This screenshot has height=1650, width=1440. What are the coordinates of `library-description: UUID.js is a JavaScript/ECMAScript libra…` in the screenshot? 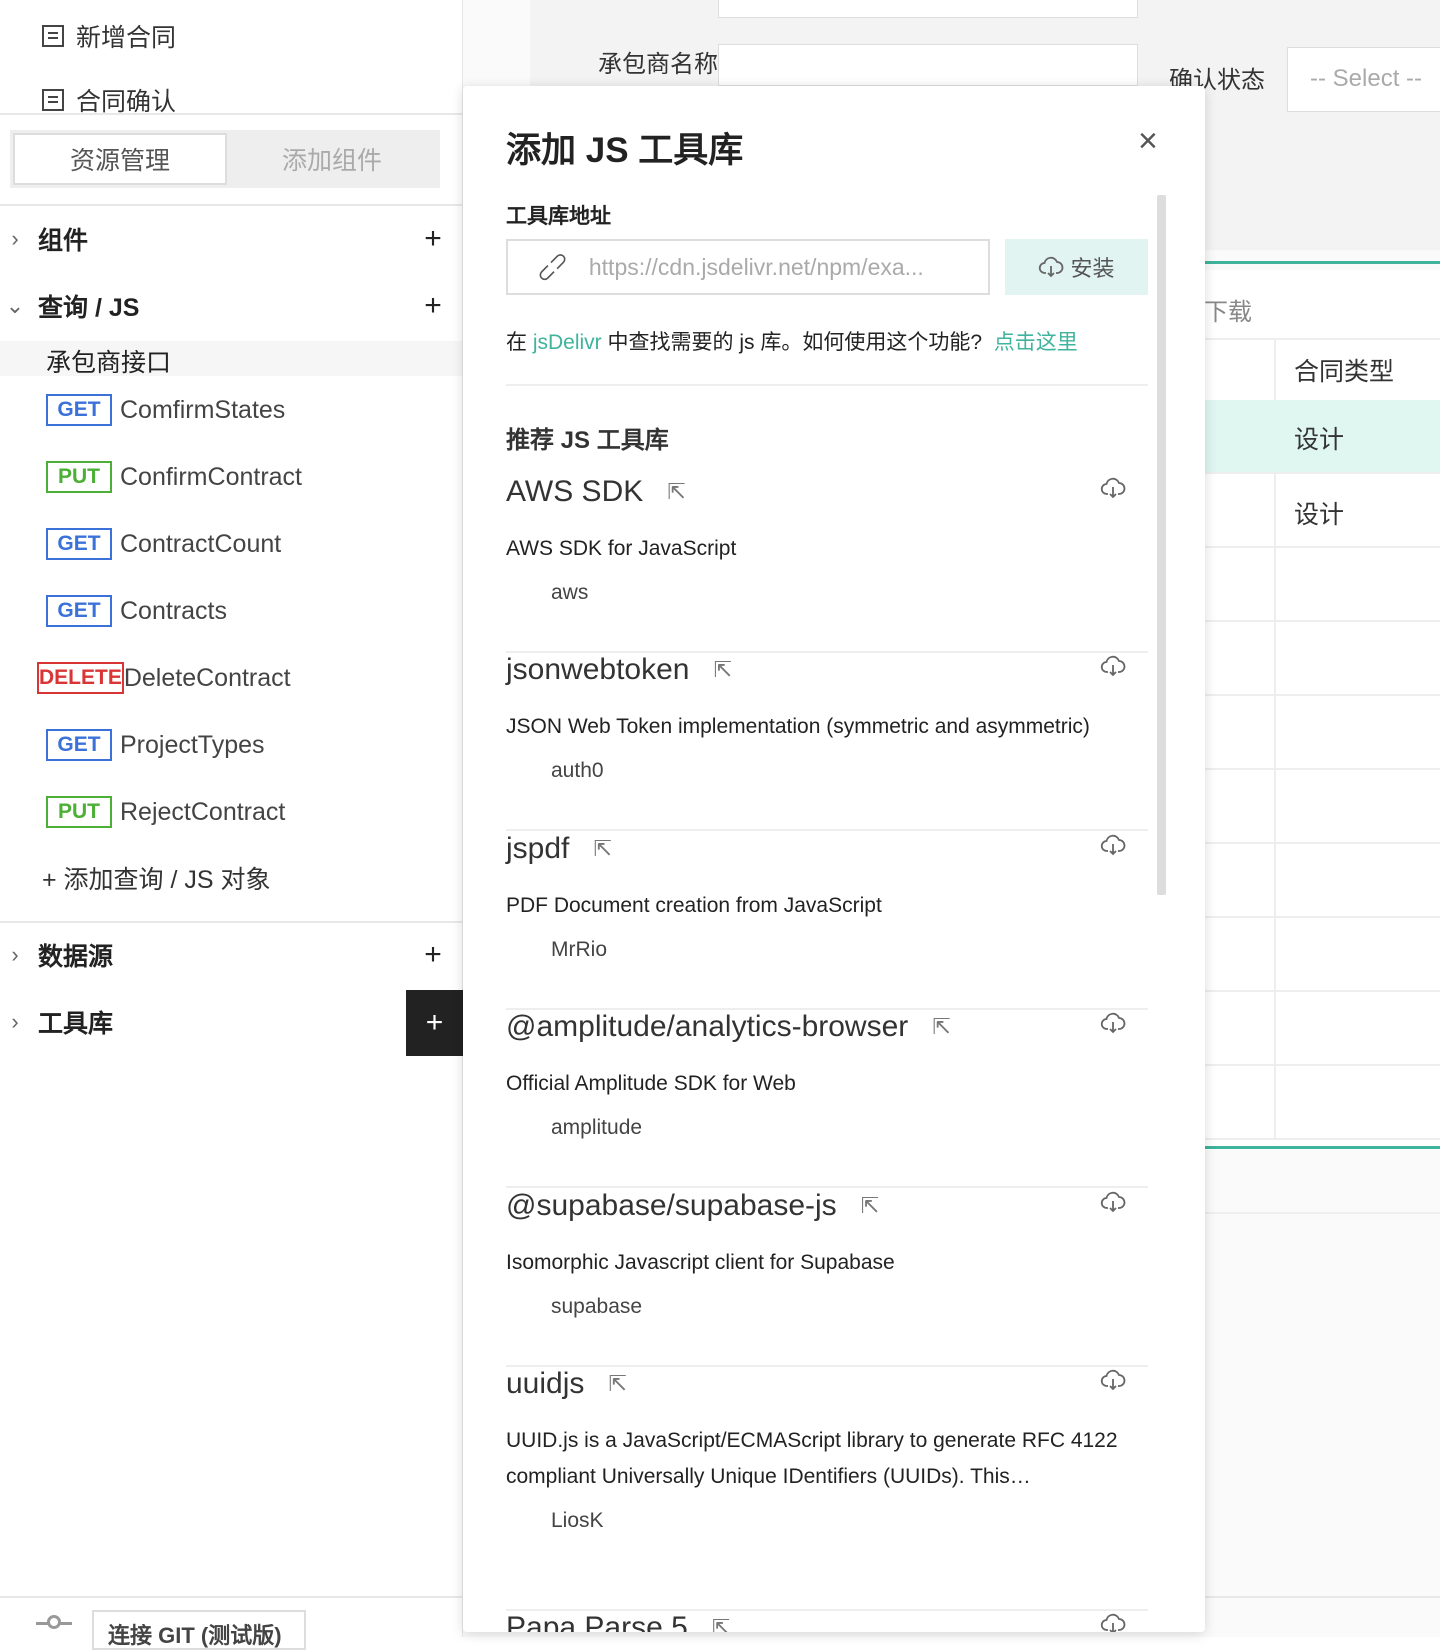 It's located at (812, 1458).